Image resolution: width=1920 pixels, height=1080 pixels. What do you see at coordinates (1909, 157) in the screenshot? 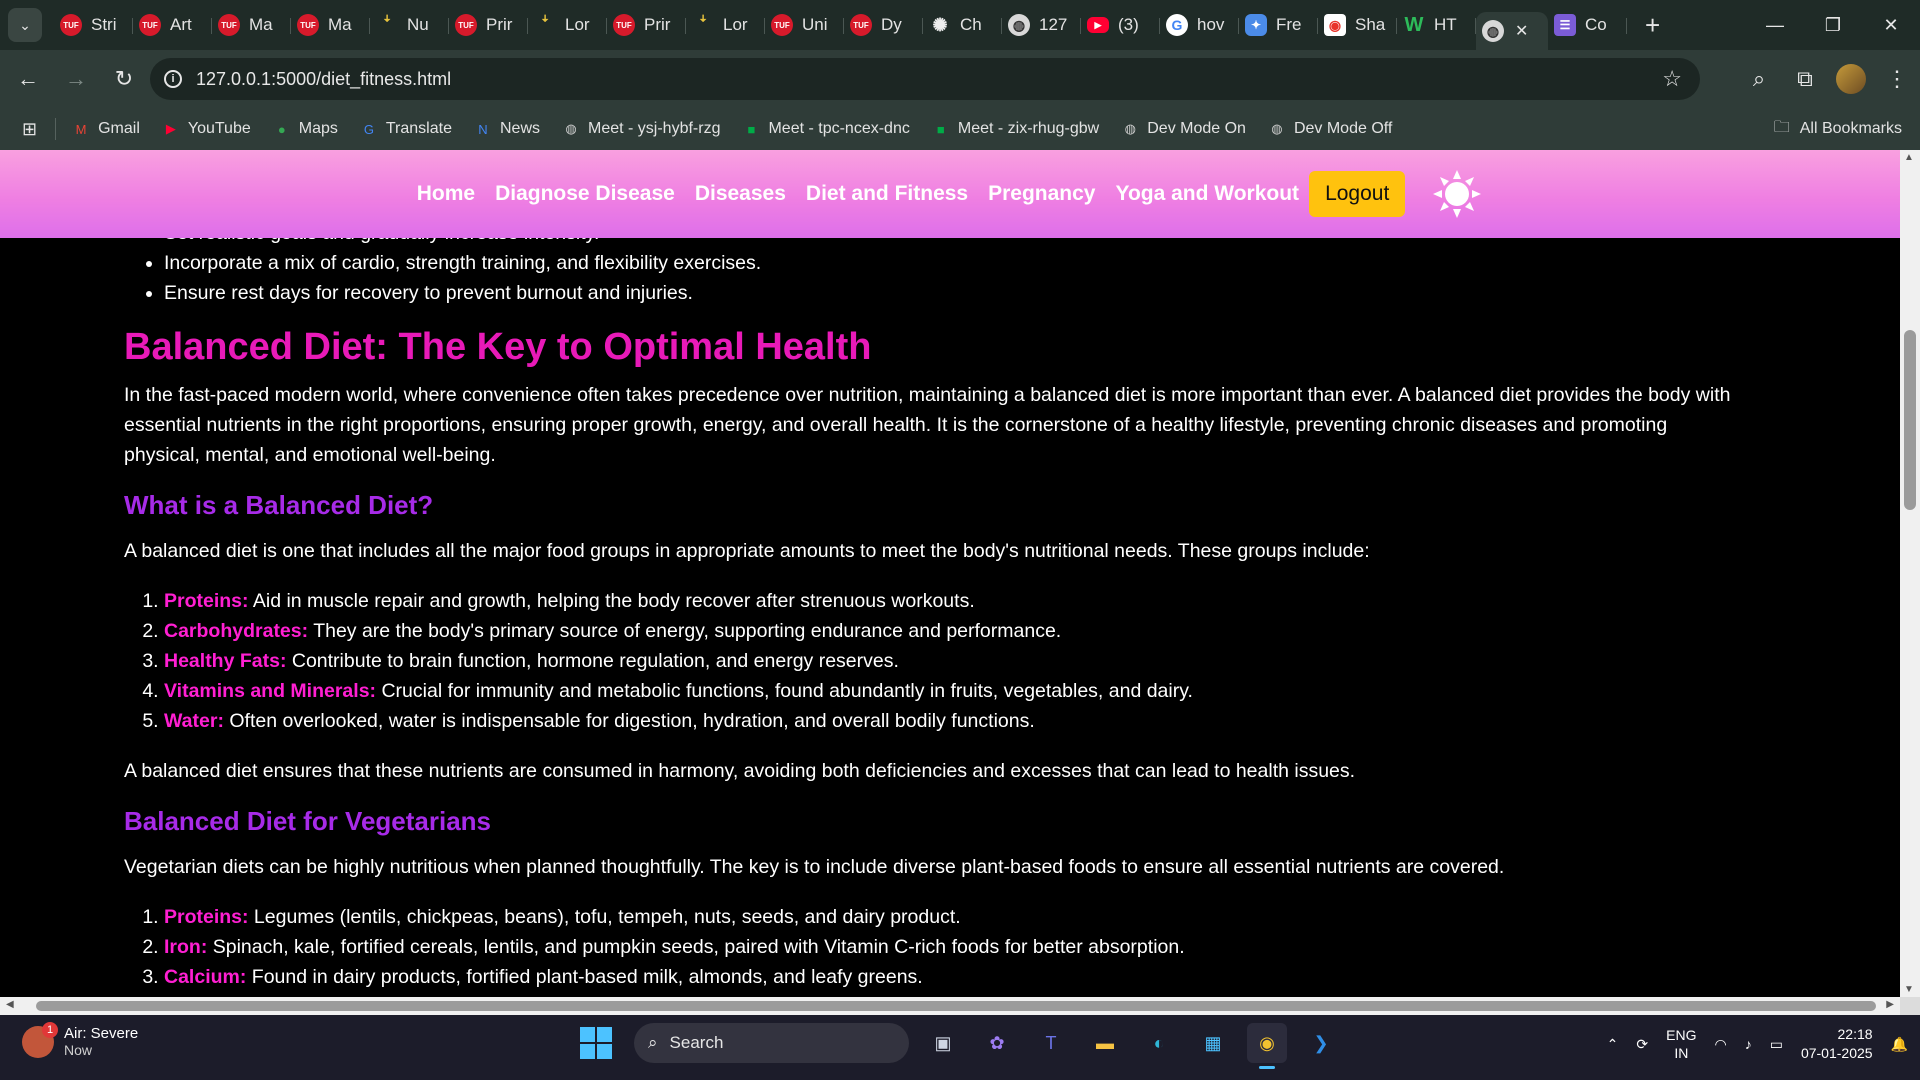
I see `scroll-up-icon: ▲` at bounding box center [1909, 157].